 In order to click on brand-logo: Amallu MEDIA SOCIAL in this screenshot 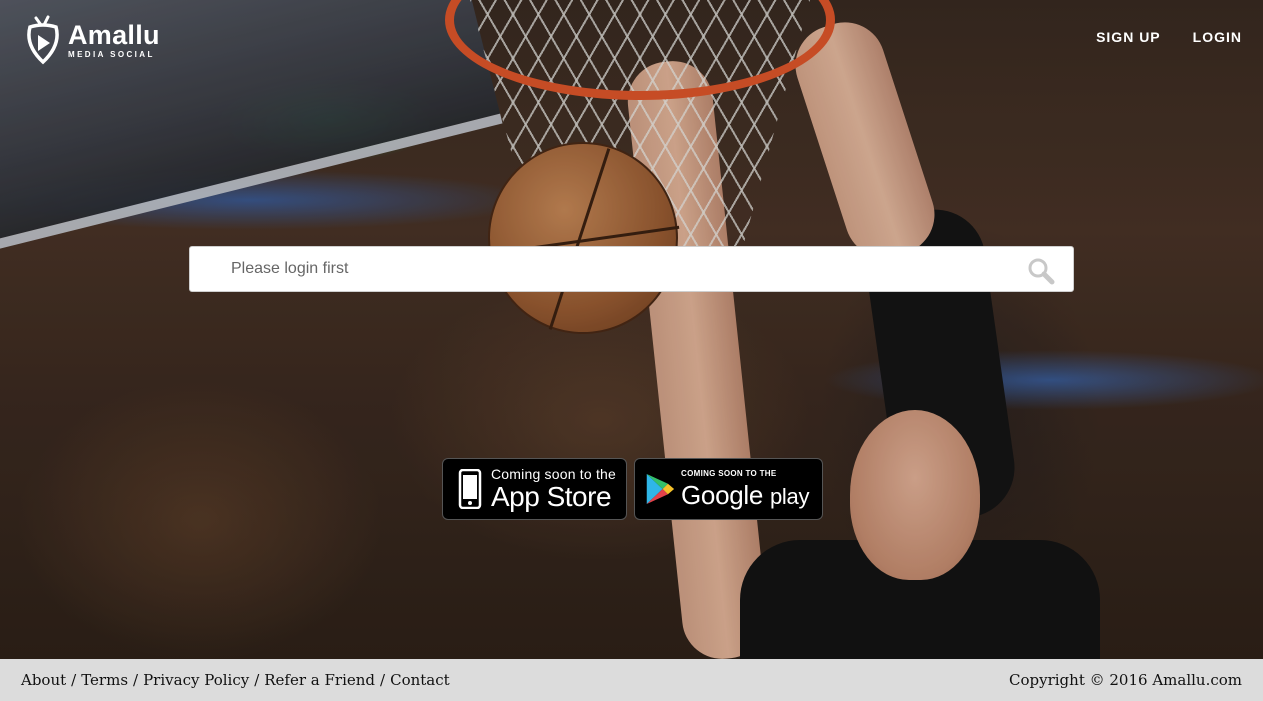, I will do `click(94, 40)`.